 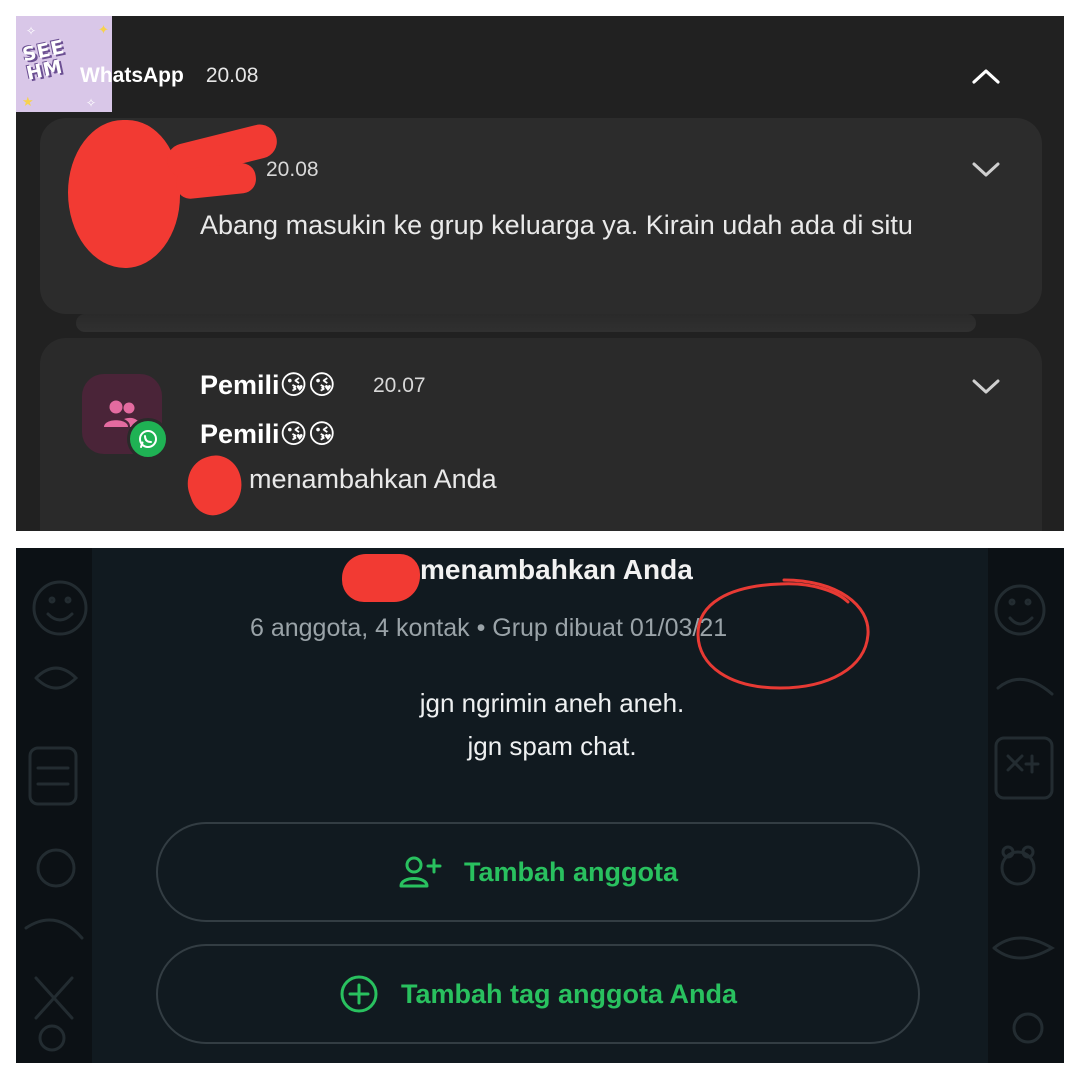 I want to click on star-icon: ★, so click(x=28, y=101).